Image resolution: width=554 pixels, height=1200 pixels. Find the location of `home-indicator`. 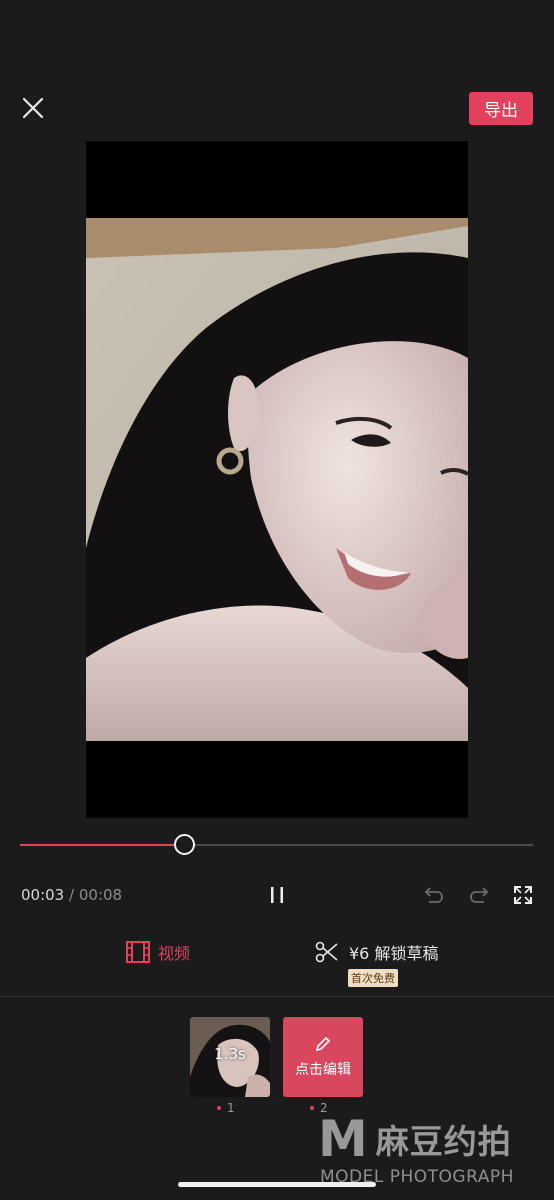

home-indicator is located at coordinates (277, 1184).